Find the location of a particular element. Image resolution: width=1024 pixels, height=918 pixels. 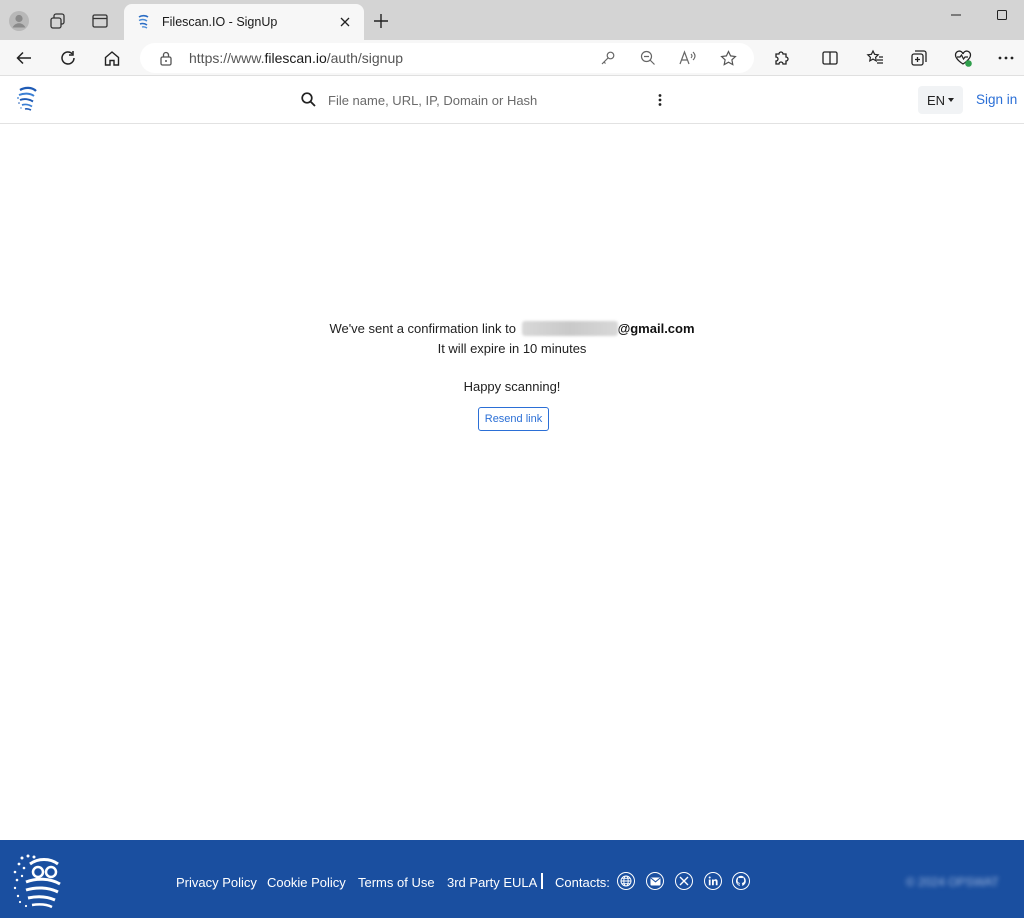

tab-filescan-signup: Filescan.IO - SignUp is located at coordinates (244, 22).